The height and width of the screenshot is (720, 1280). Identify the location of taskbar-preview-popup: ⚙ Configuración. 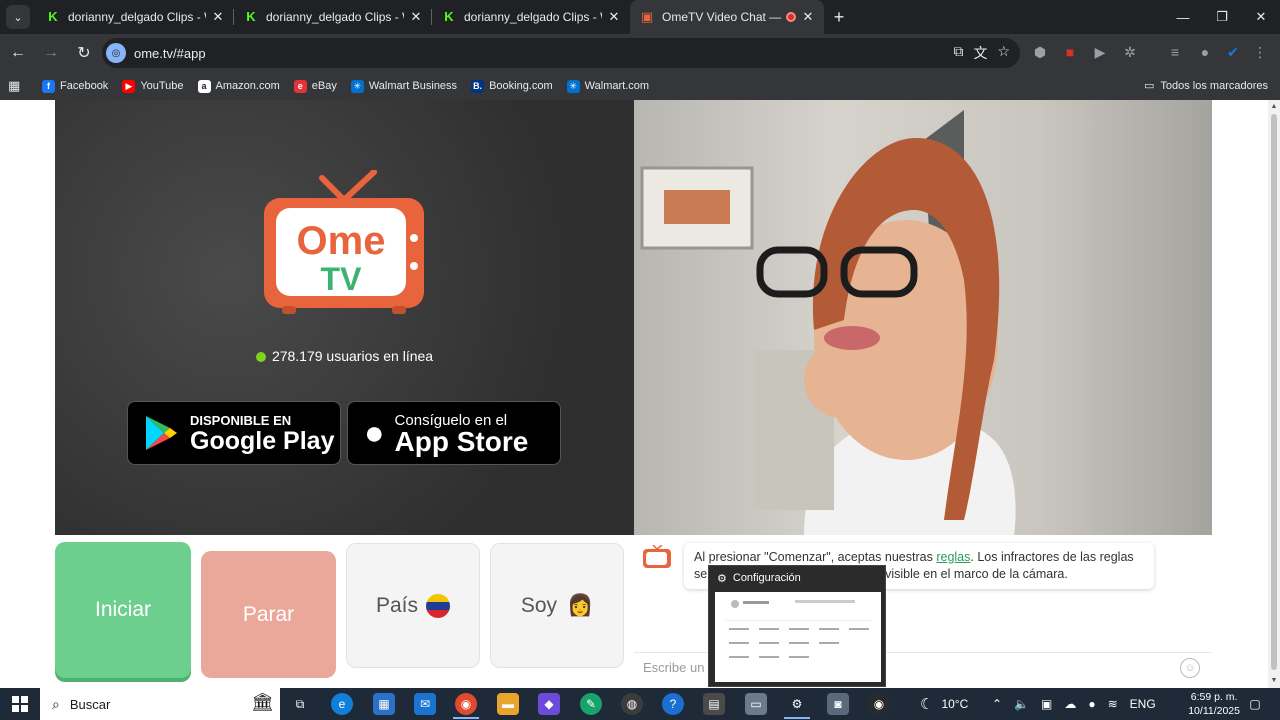
(797, 626).